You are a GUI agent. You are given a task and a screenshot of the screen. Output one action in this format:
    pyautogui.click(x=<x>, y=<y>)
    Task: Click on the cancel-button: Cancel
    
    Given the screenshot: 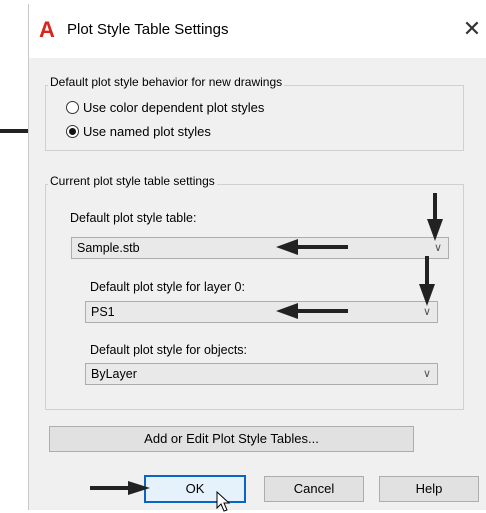 What is the action you would take?
    pyautogui.click(x=314, y=489)
    